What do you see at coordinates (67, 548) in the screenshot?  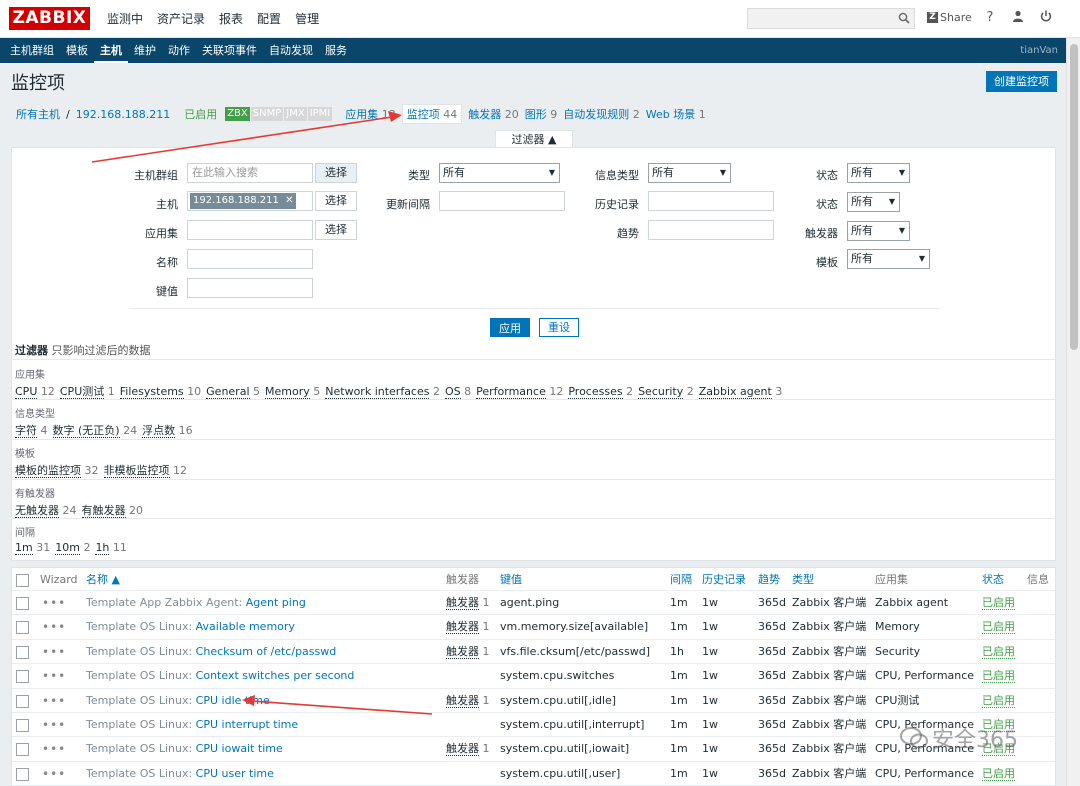 I see `subfilter-option: 10m` at bounding box center [67, 548].